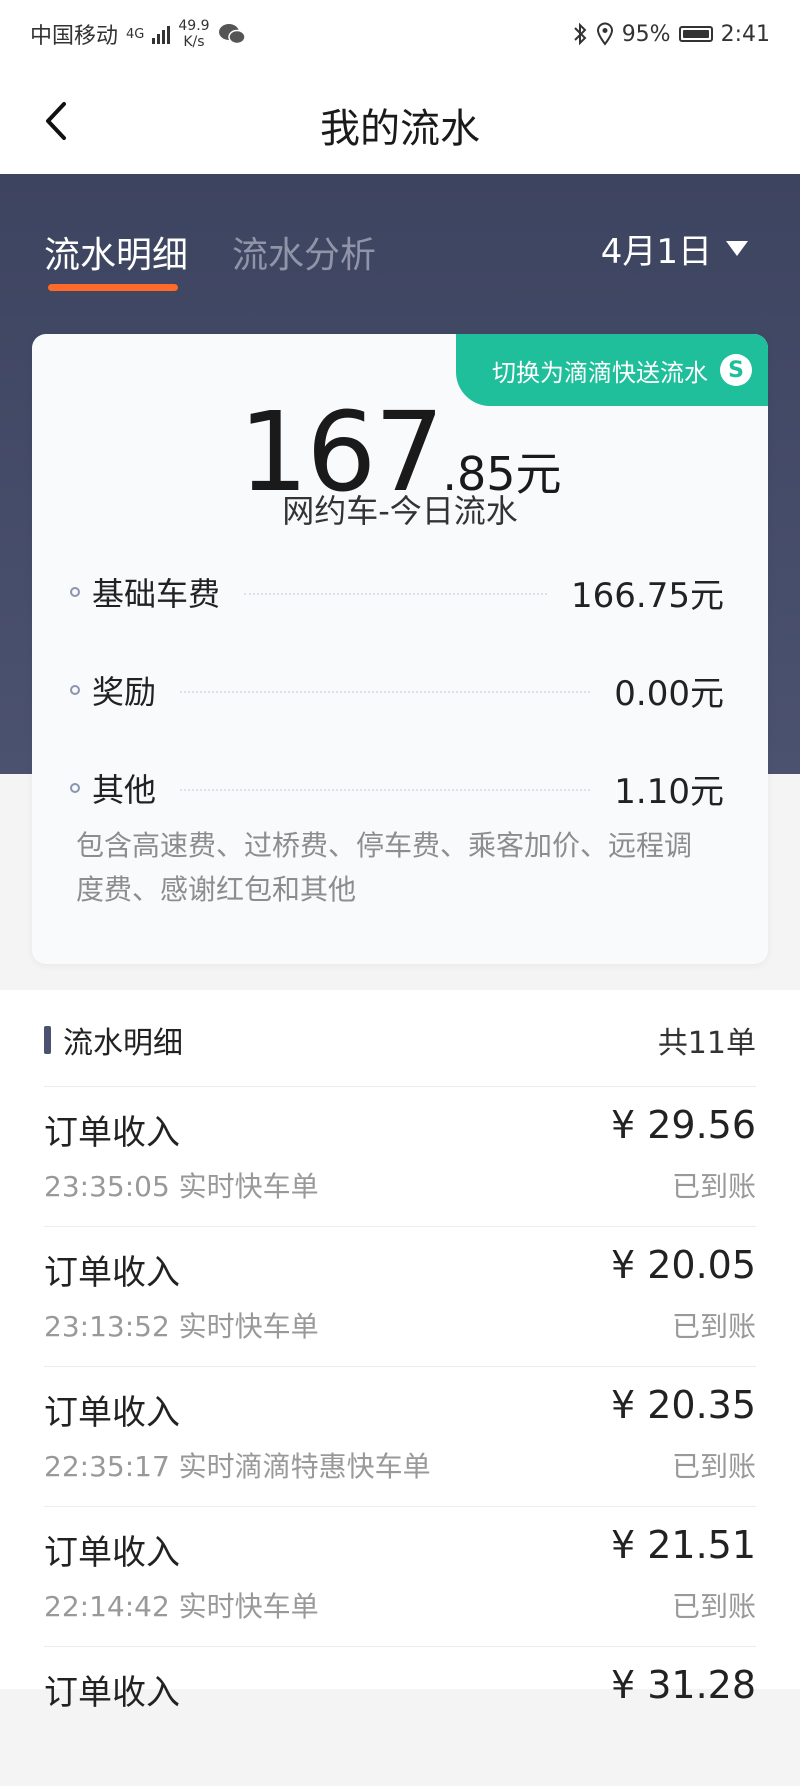 Image resolution: width=800 pixels, height=1786 pixels. I want to click on item-amount: ¥ 29.56, so click(683, 1125).